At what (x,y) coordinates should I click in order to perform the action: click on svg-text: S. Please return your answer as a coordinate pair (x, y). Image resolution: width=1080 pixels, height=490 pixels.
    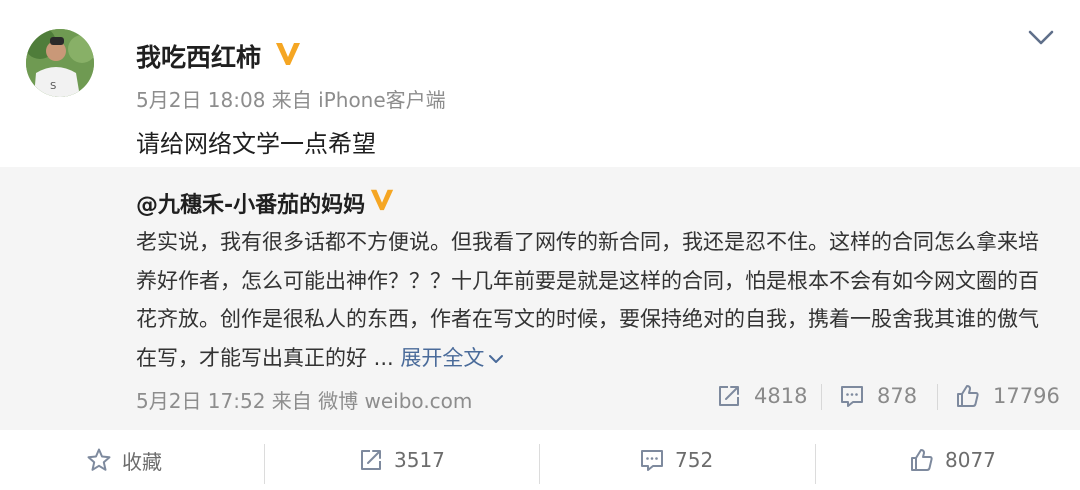
    Looking at the image, I should click on (53, 86).